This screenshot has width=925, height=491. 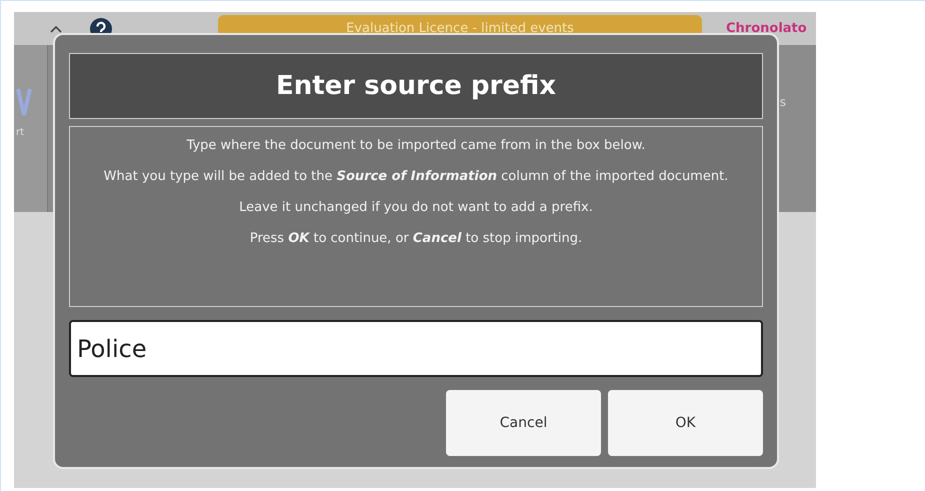 What do you see at coordinates (416, 238) in the screenshot?
I see `instruction-text: Press OK to continue, or Cancel to stop importing.` at bounding box center [416, 238].